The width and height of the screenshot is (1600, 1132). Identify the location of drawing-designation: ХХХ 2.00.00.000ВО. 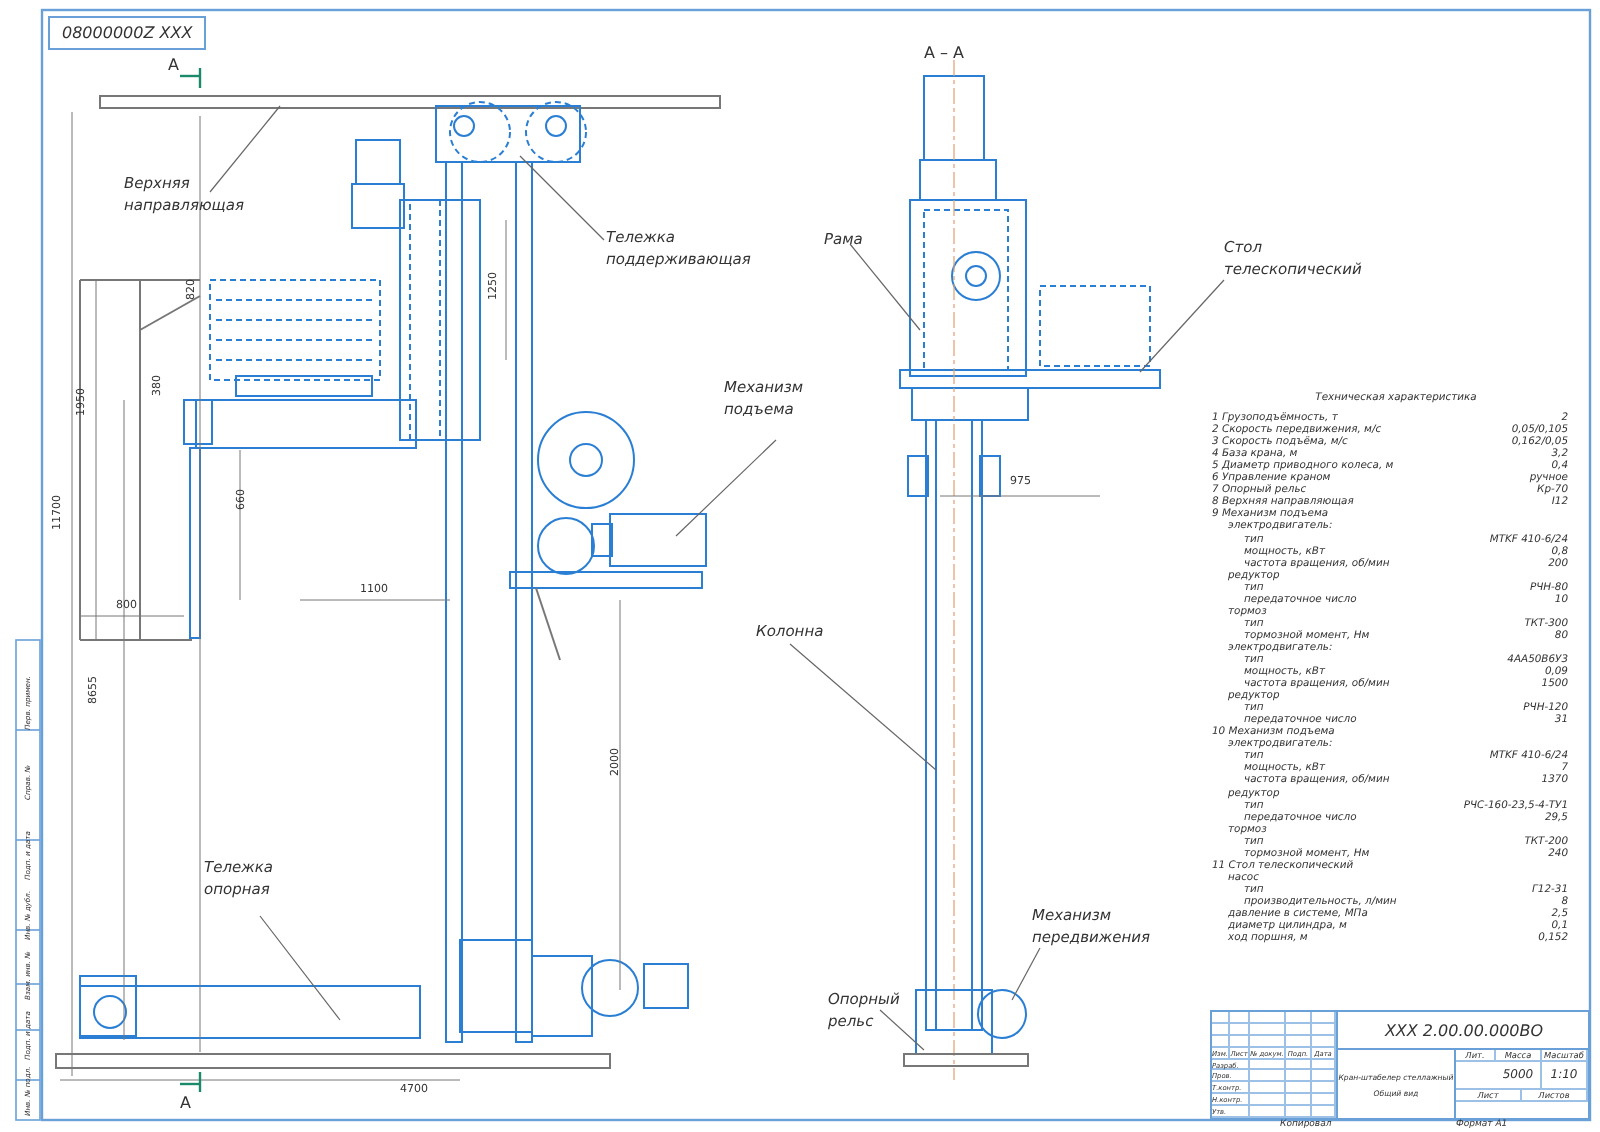
(1464, 1031).